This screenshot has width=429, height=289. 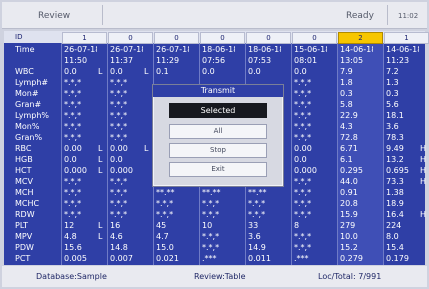 I want to click on all-button: All, so click(x=218, y=131).